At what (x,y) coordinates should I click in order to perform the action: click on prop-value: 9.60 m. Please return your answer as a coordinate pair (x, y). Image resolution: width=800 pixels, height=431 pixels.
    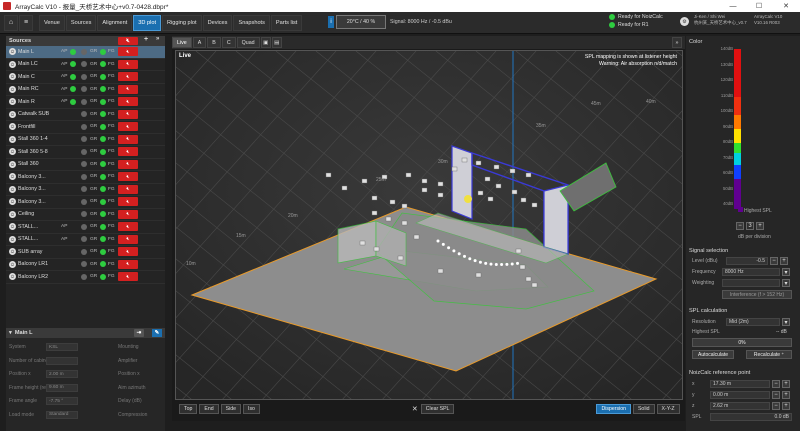
    Looking at the image, I should click on (62, 387).